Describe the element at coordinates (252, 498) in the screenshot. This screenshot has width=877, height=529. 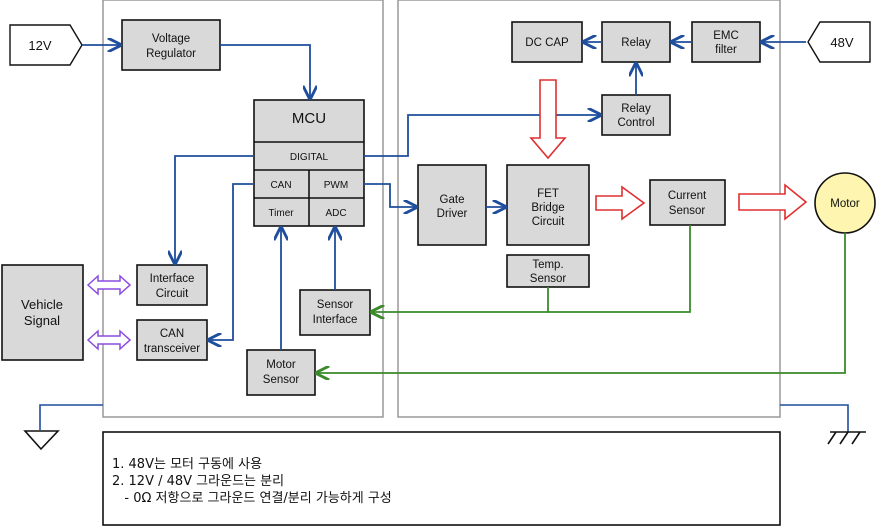
I see `svg-text: - 0Ω 저항으로 그라운드 연결/분리 가능하게 구성` at that location.